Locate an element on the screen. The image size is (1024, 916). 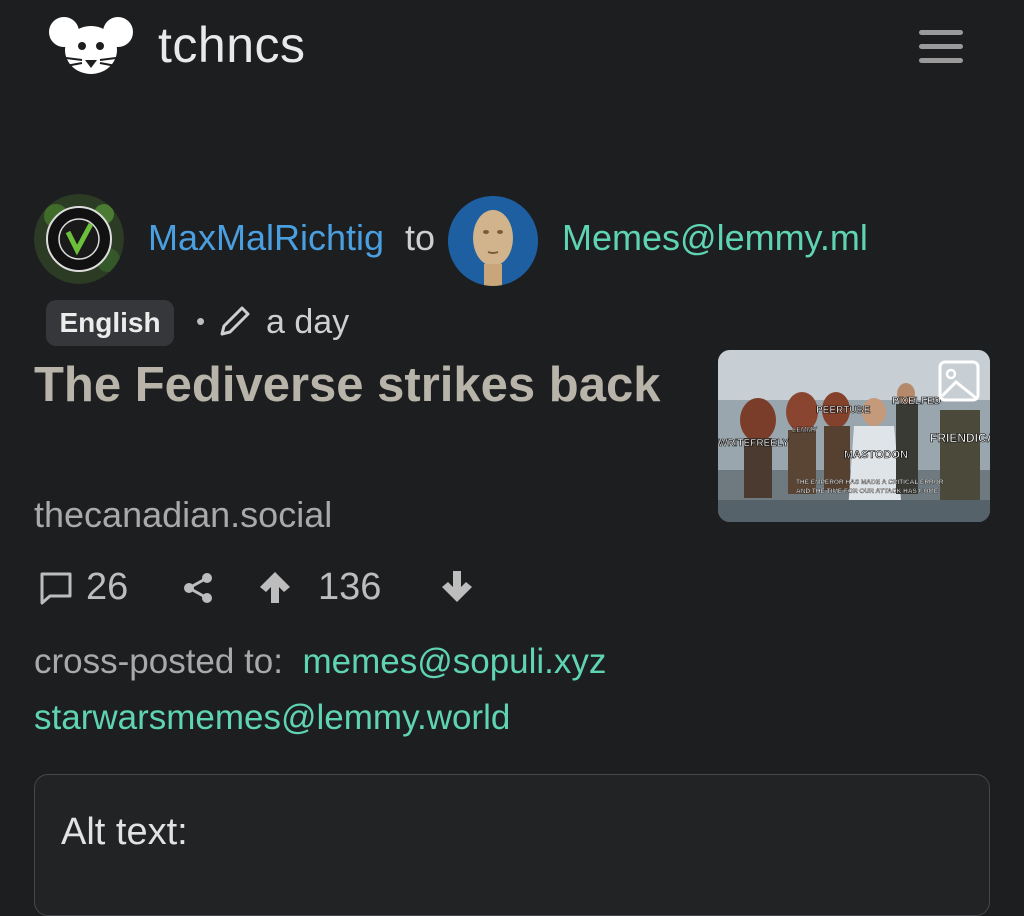
arrow-down-icon is located at coordinates (457, 587).